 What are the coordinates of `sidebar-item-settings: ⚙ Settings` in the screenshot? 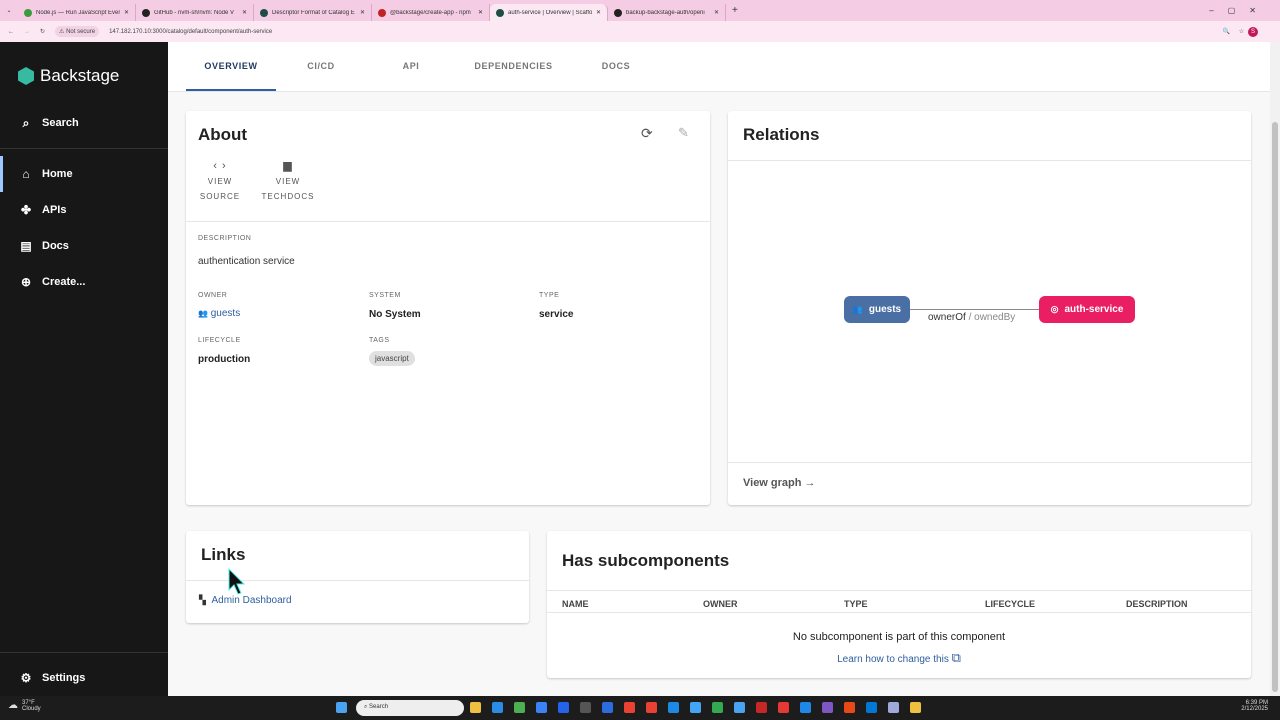 It's located at (84, 678).